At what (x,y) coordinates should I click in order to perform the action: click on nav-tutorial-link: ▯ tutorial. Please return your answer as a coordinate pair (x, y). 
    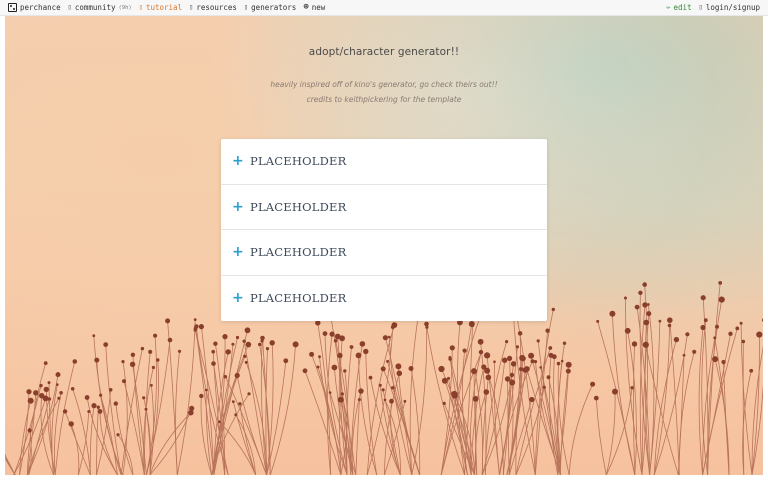
    Looking at the image, I should click on (160, 7).